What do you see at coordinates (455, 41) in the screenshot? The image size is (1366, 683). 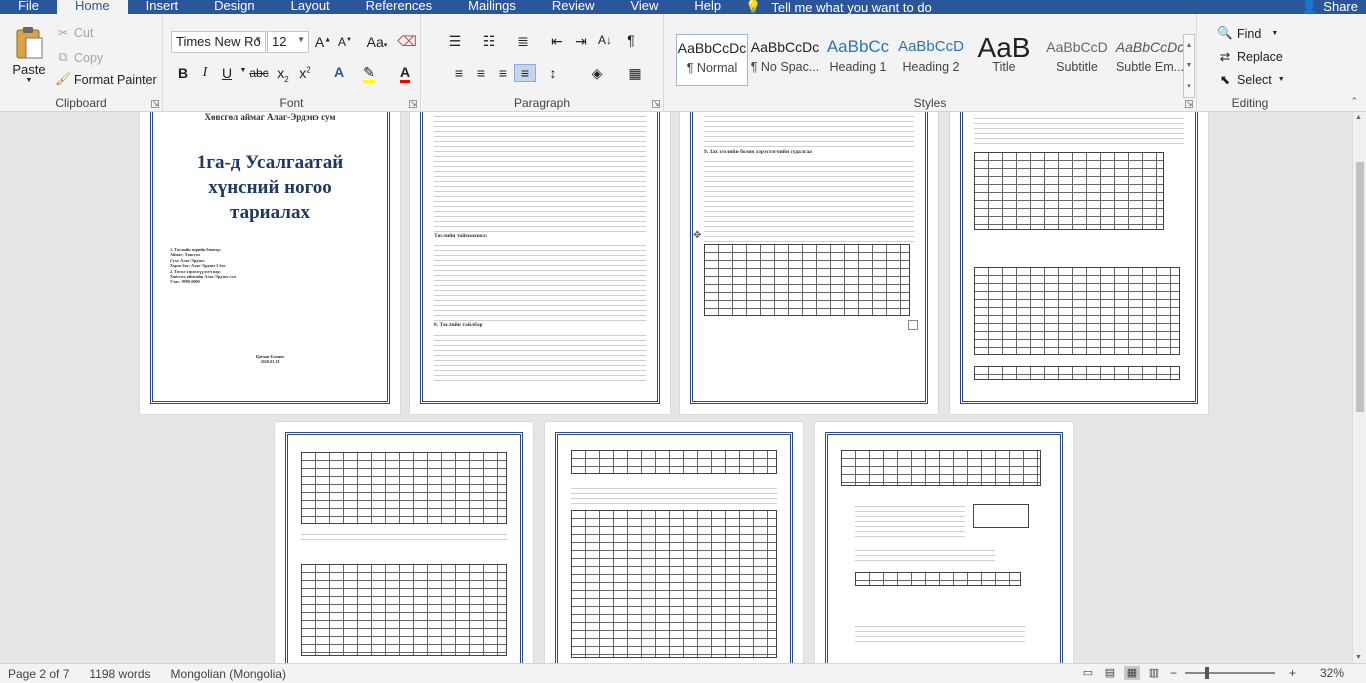 I see `bullets-icon: ☰` at bounding box center [455, 41].